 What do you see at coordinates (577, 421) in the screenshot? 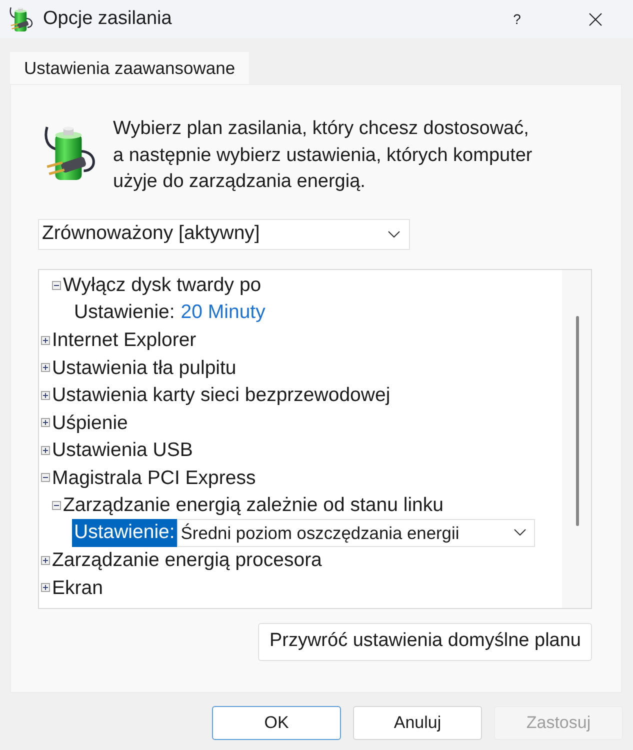
I see `scrollbar-thumb` at bounding box center [577, 421].